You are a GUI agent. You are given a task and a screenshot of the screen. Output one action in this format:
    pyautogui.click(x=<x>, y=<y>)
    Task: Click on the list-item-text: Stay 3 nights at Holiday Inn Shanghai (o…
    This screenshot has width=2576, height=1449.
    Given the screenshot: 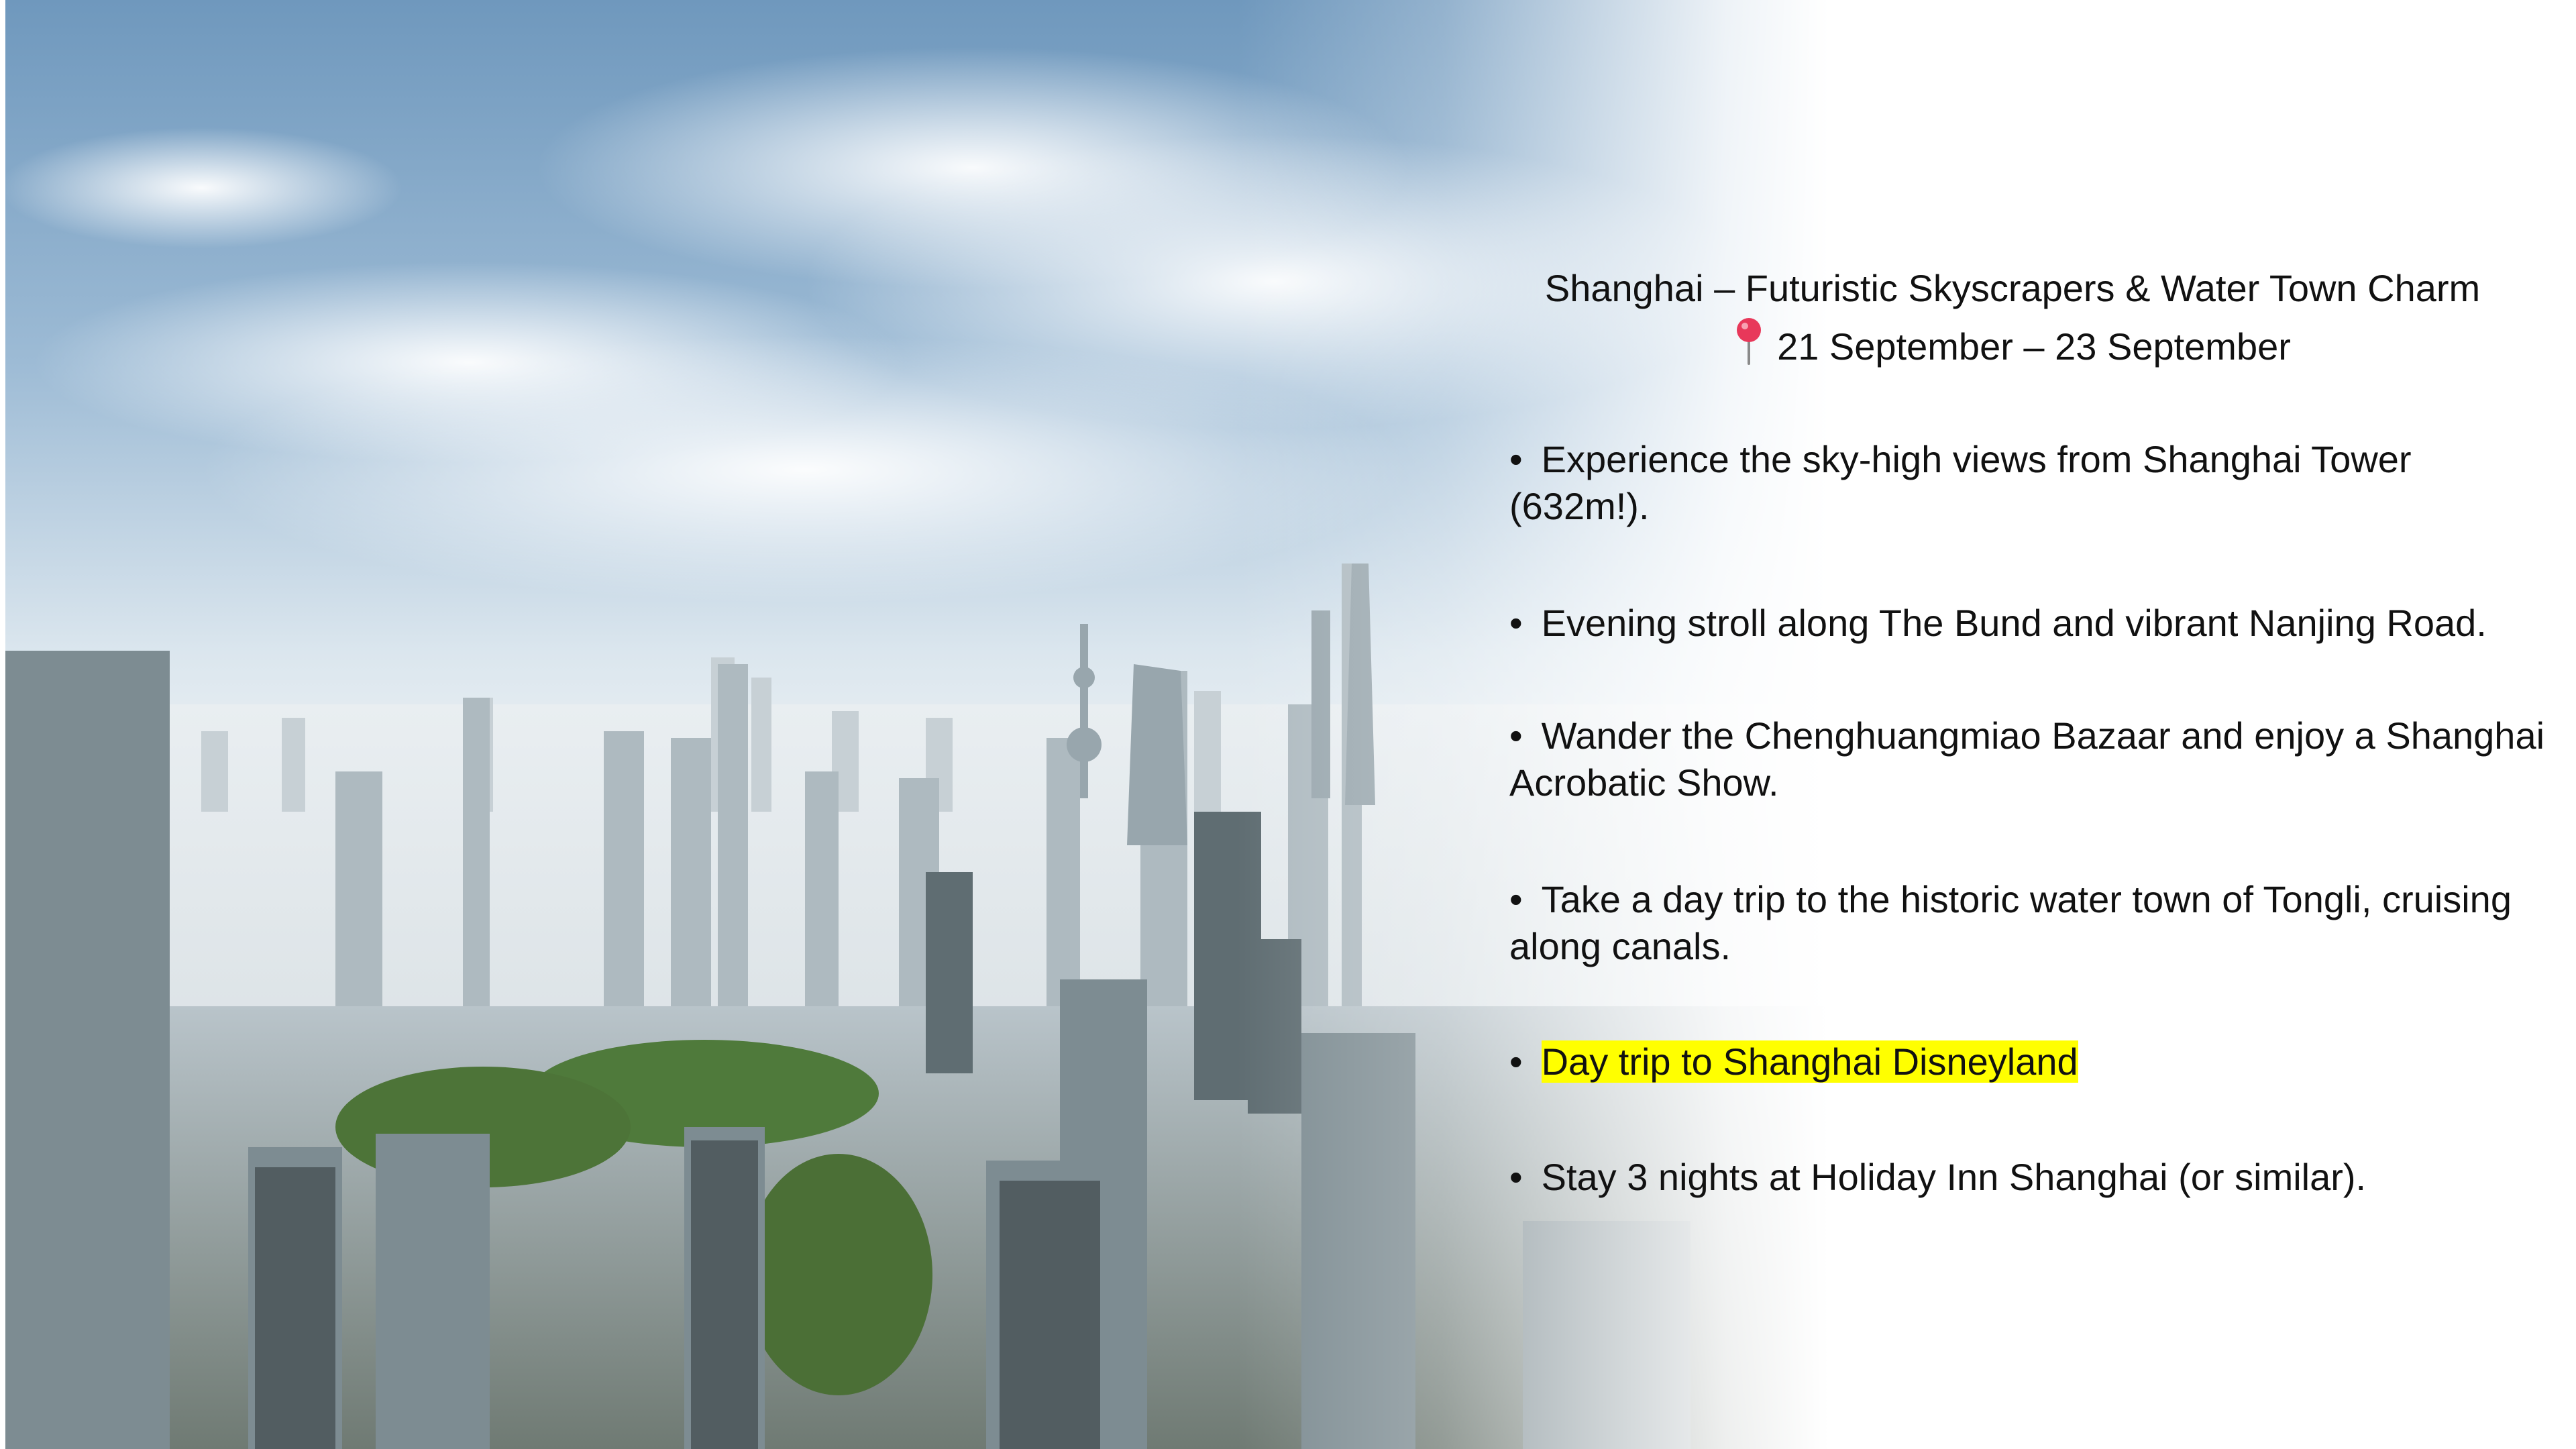 What is the action you would take?
    pyautogui.click(x=1954, y=1177)
    